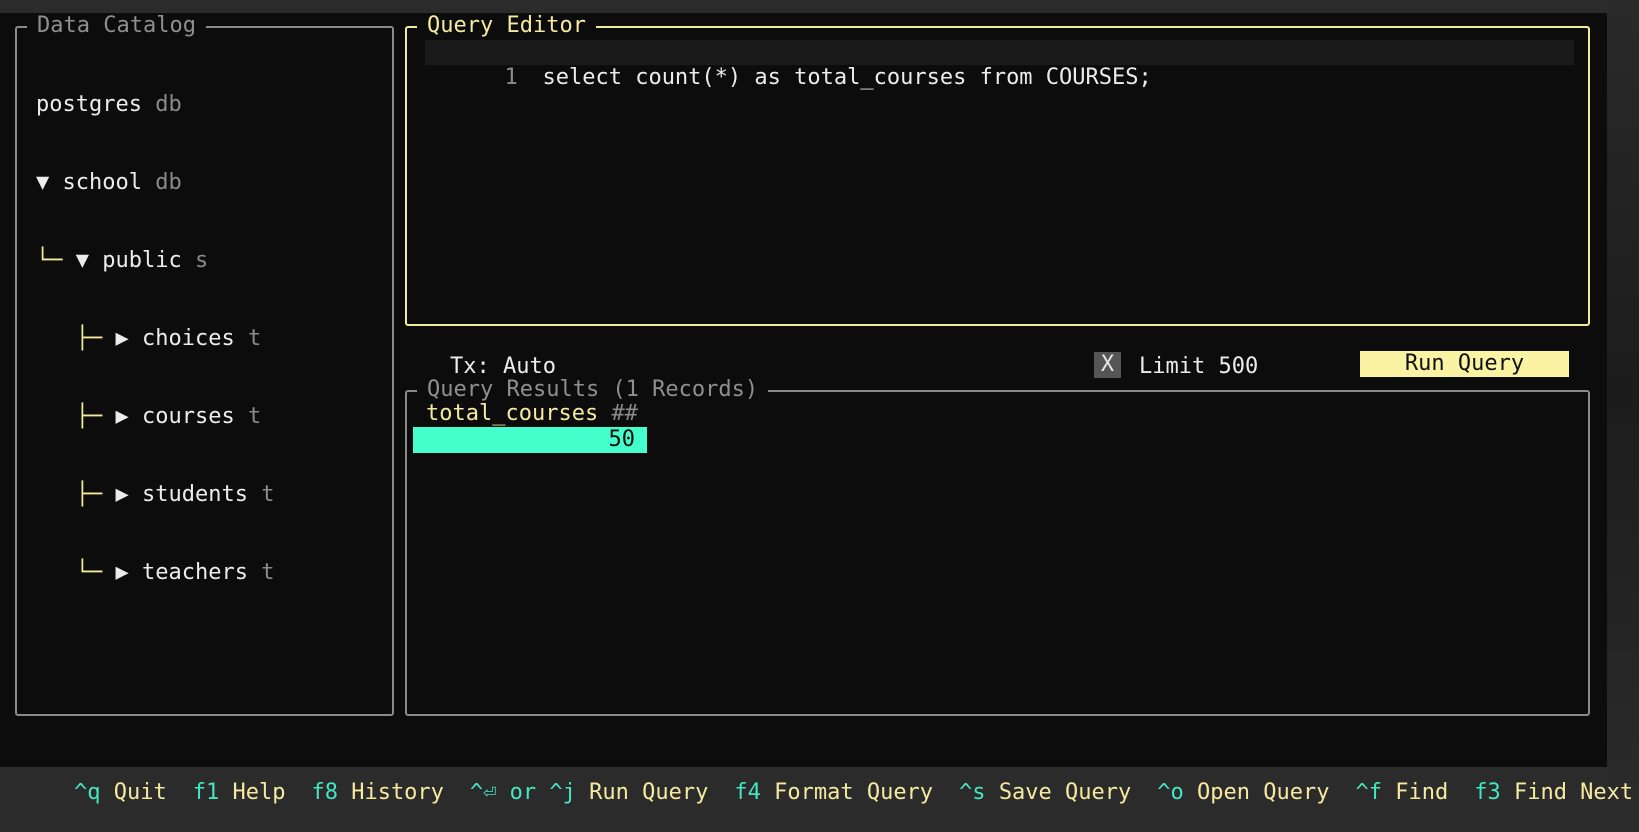  What do you see at coordinates (589, 792) in the screenshot?
I see `footer-item-run-query: ^⏎ or ^j Run Query` at bounding box center [589, 792].